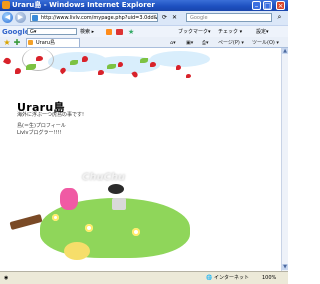  I want to click on bookmark-menu: ブックマーク▾, so click(194, 32).